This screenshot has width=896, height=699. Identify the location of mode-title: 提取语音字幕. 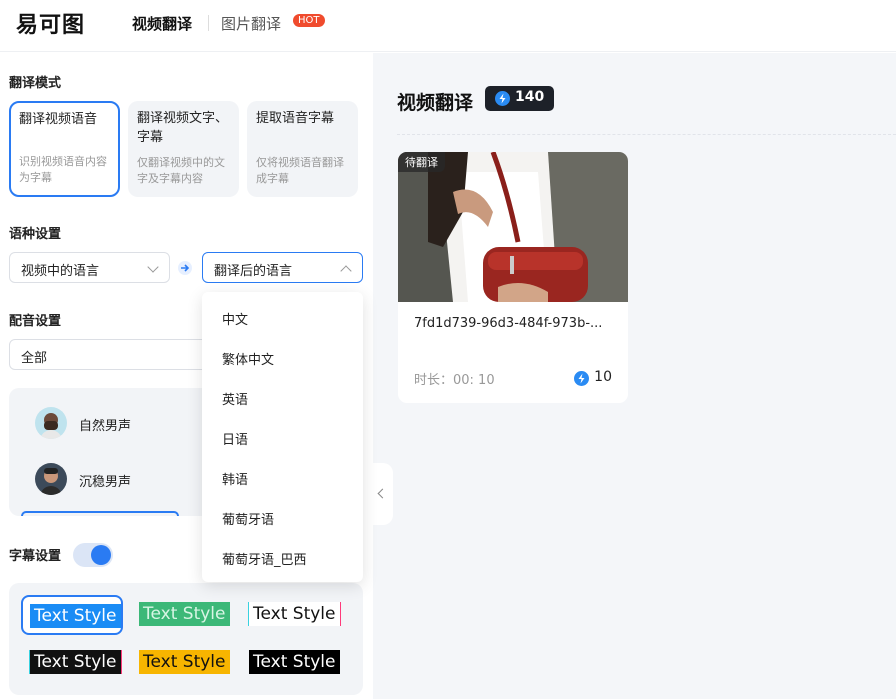
(295, 118).